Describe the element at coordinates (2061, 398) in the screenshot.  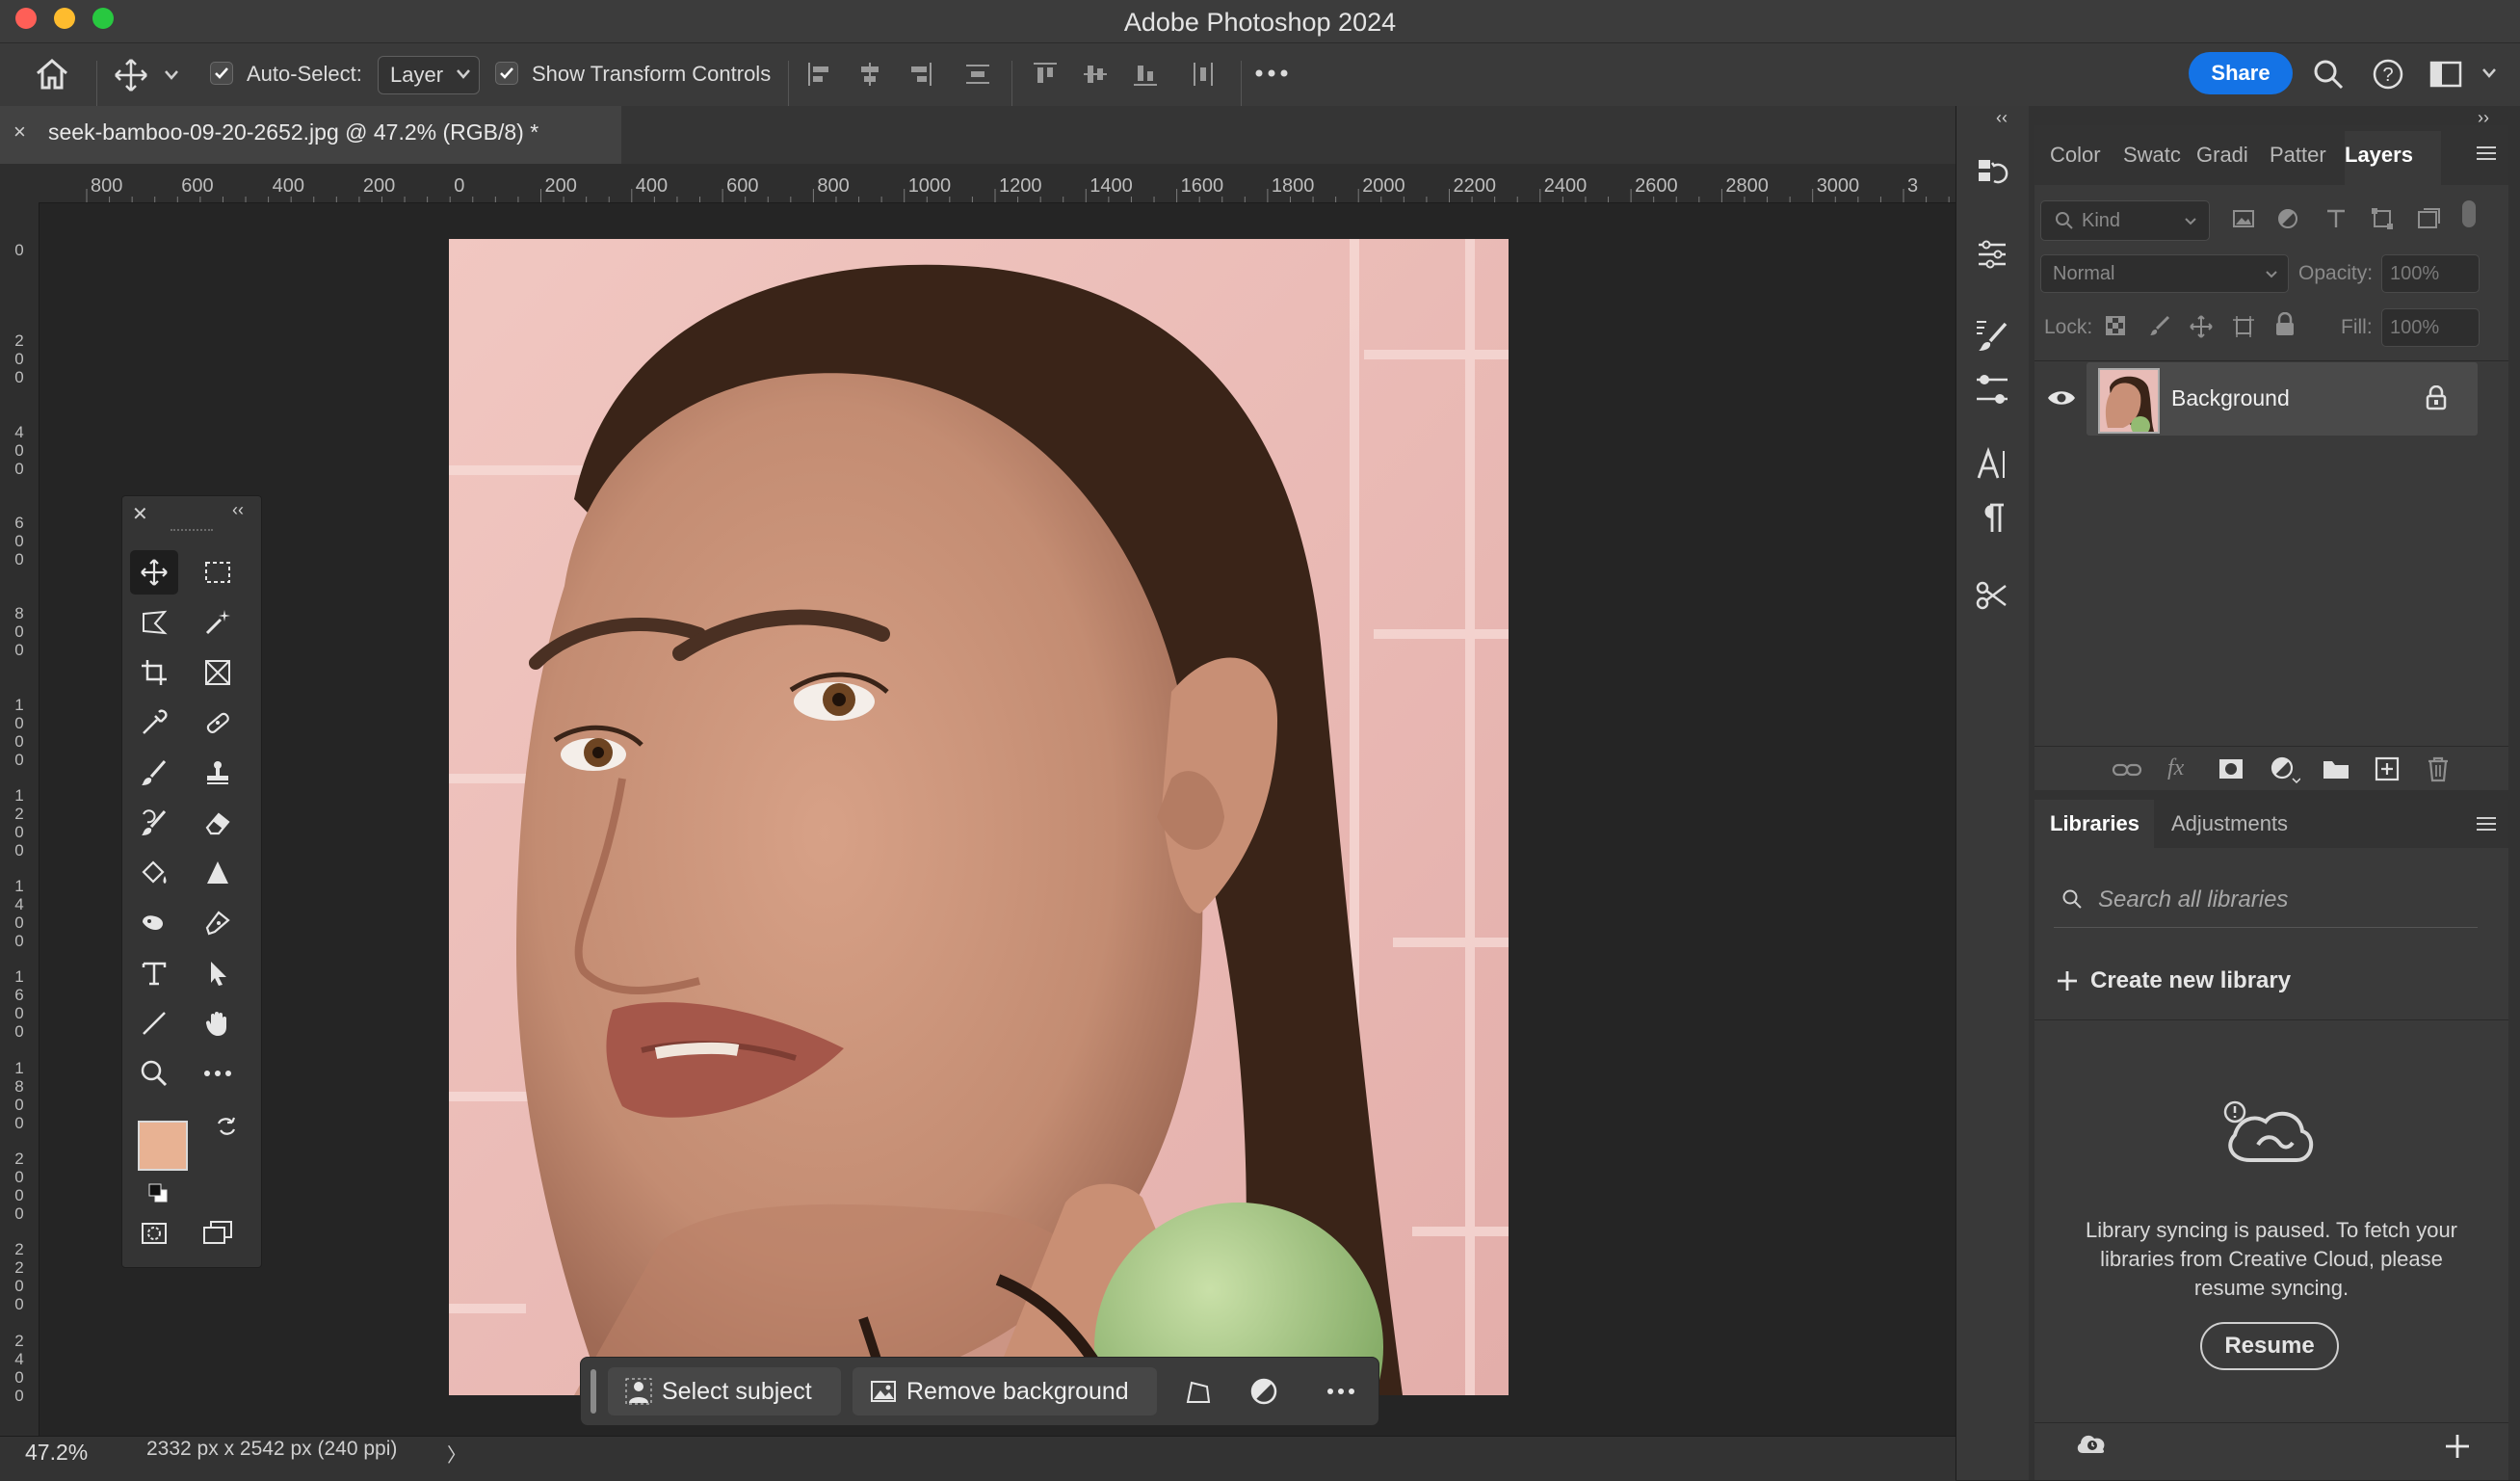
I see `visibility-eye-icon` at that location.